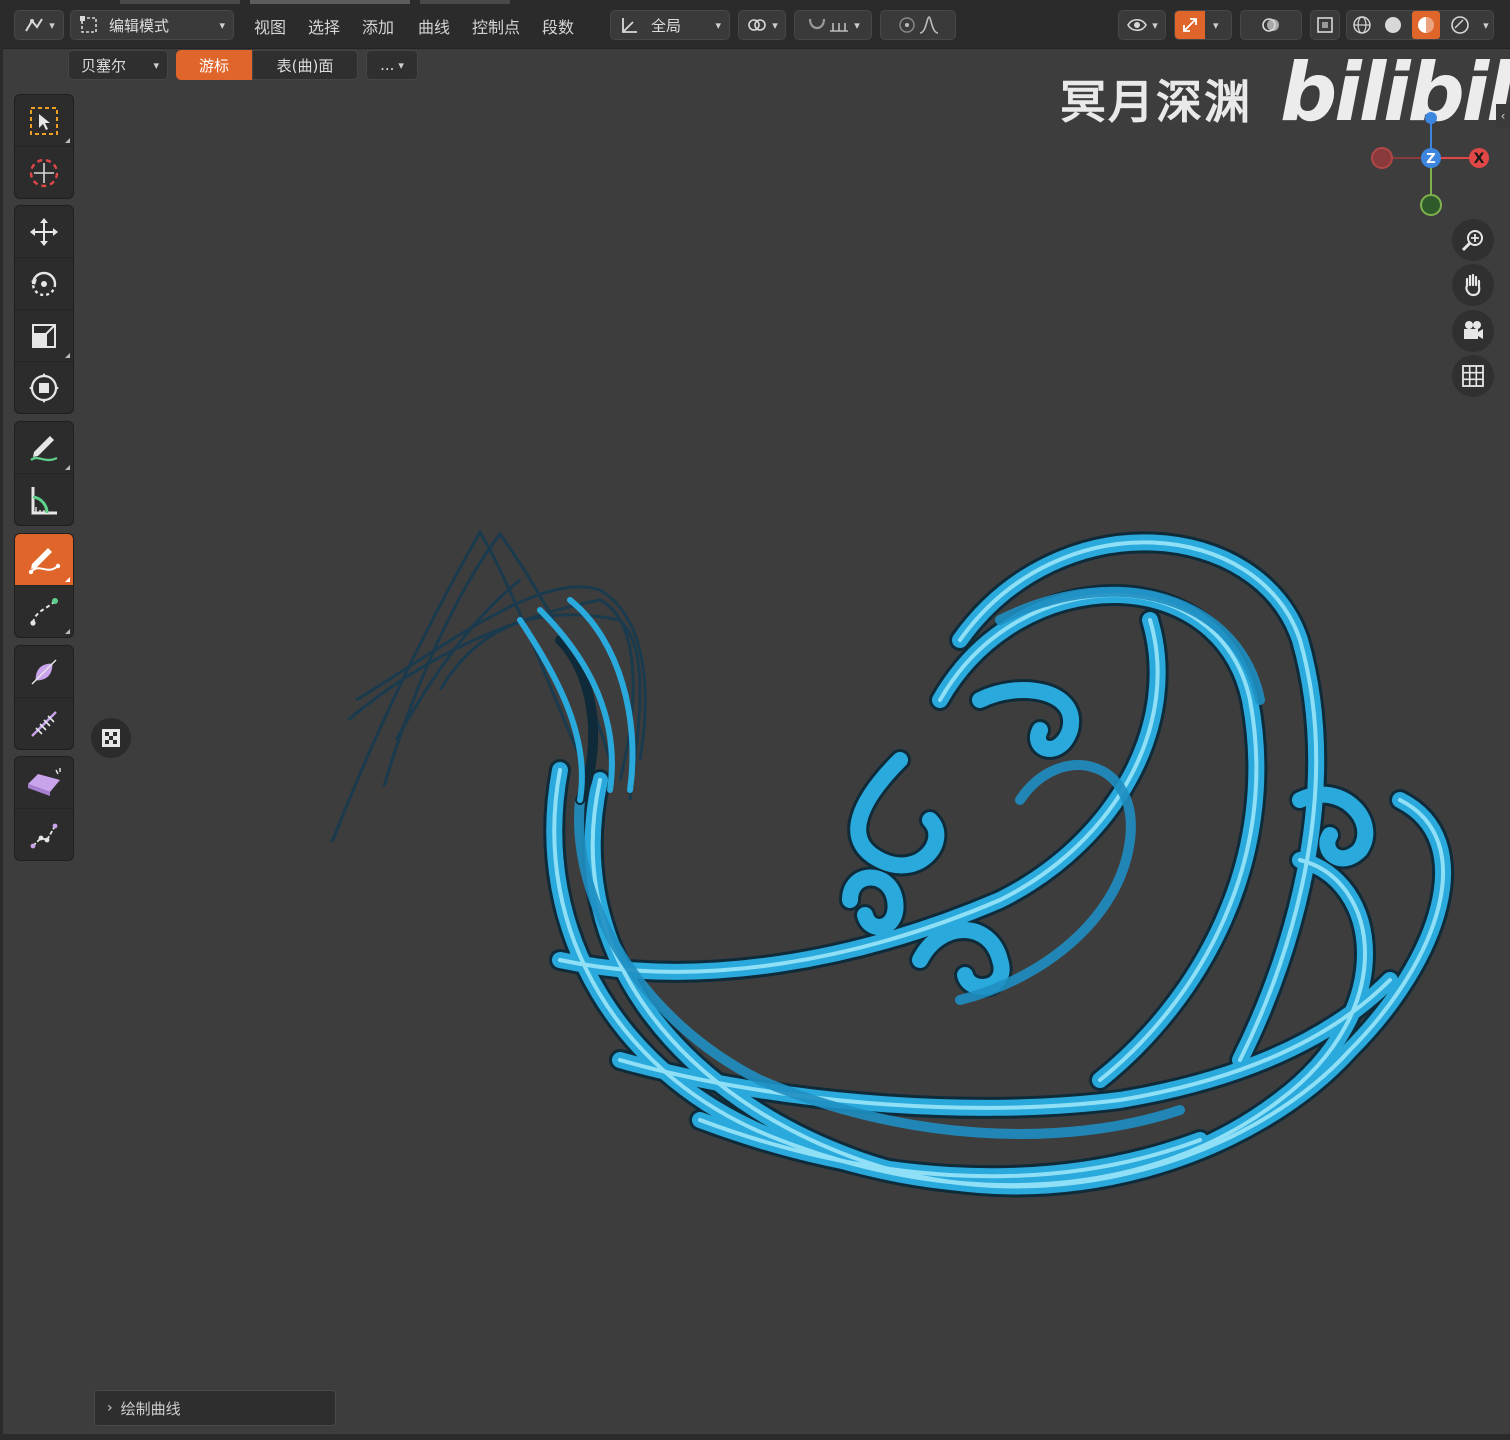 The image size is (1510, 1440). I want to click on zoom-button, so click(1473, 240).